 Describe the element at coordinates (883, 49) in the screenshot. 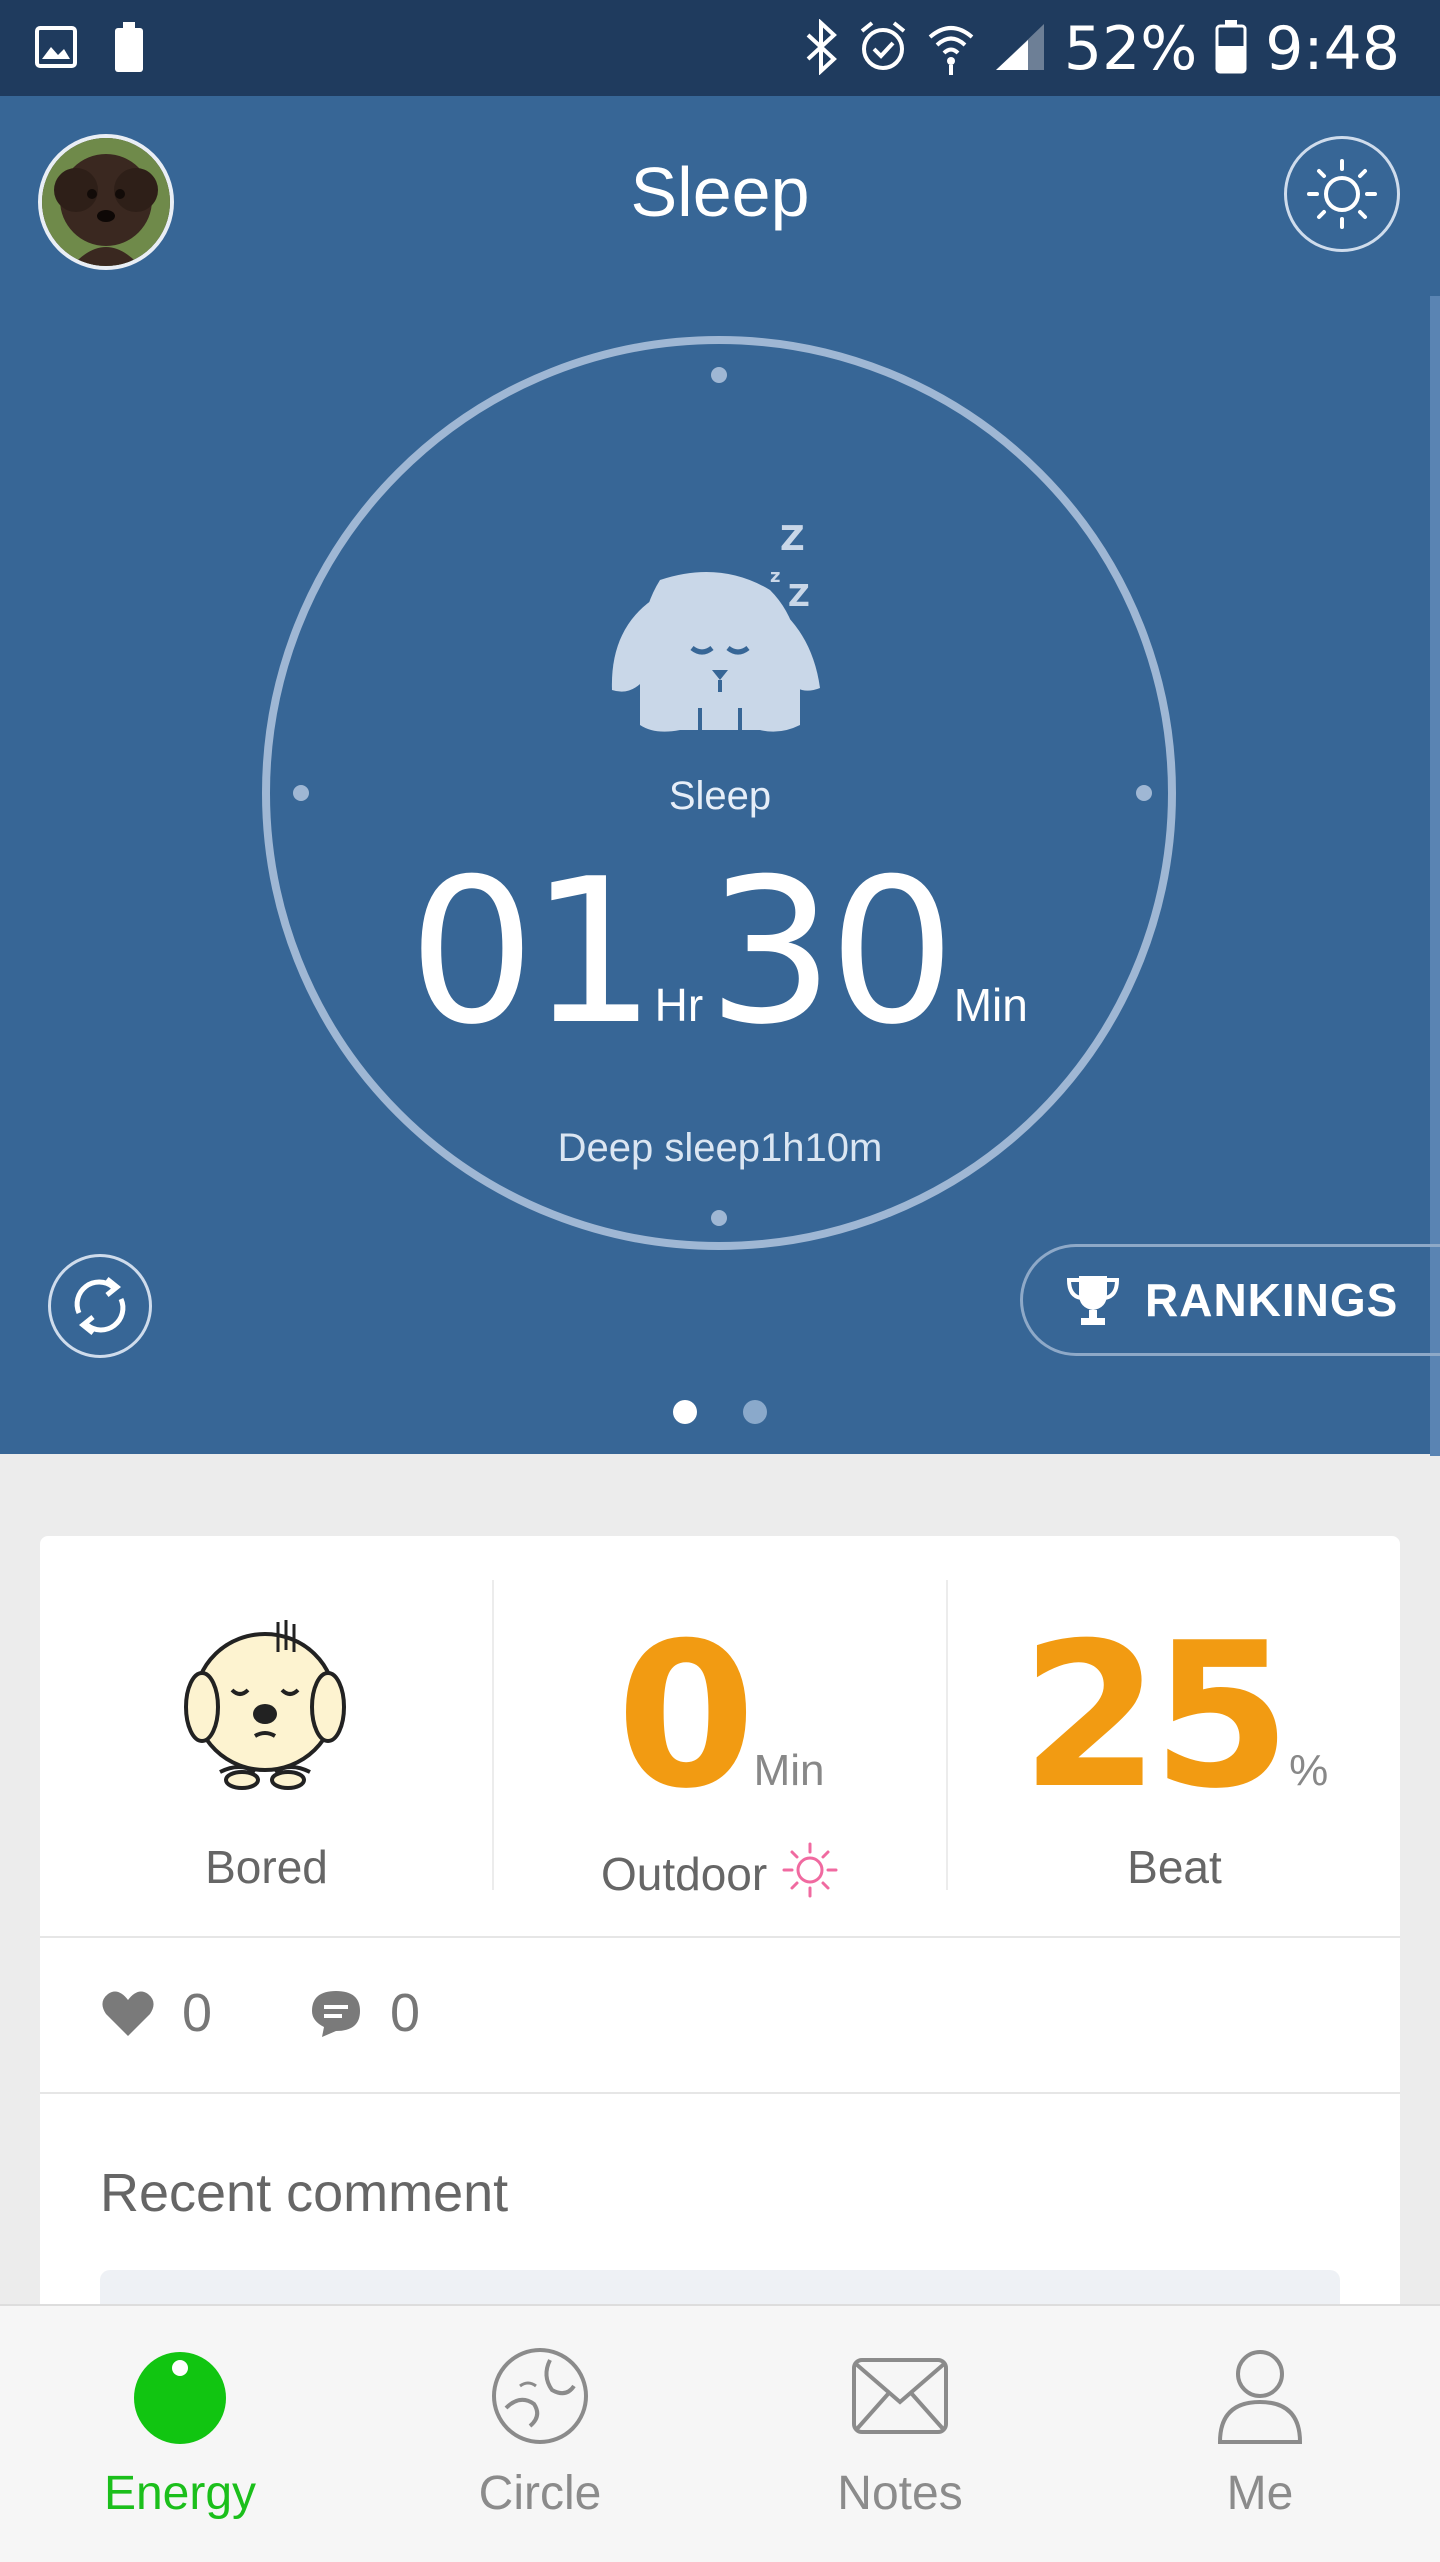

I see `alarm-icon` at that location.